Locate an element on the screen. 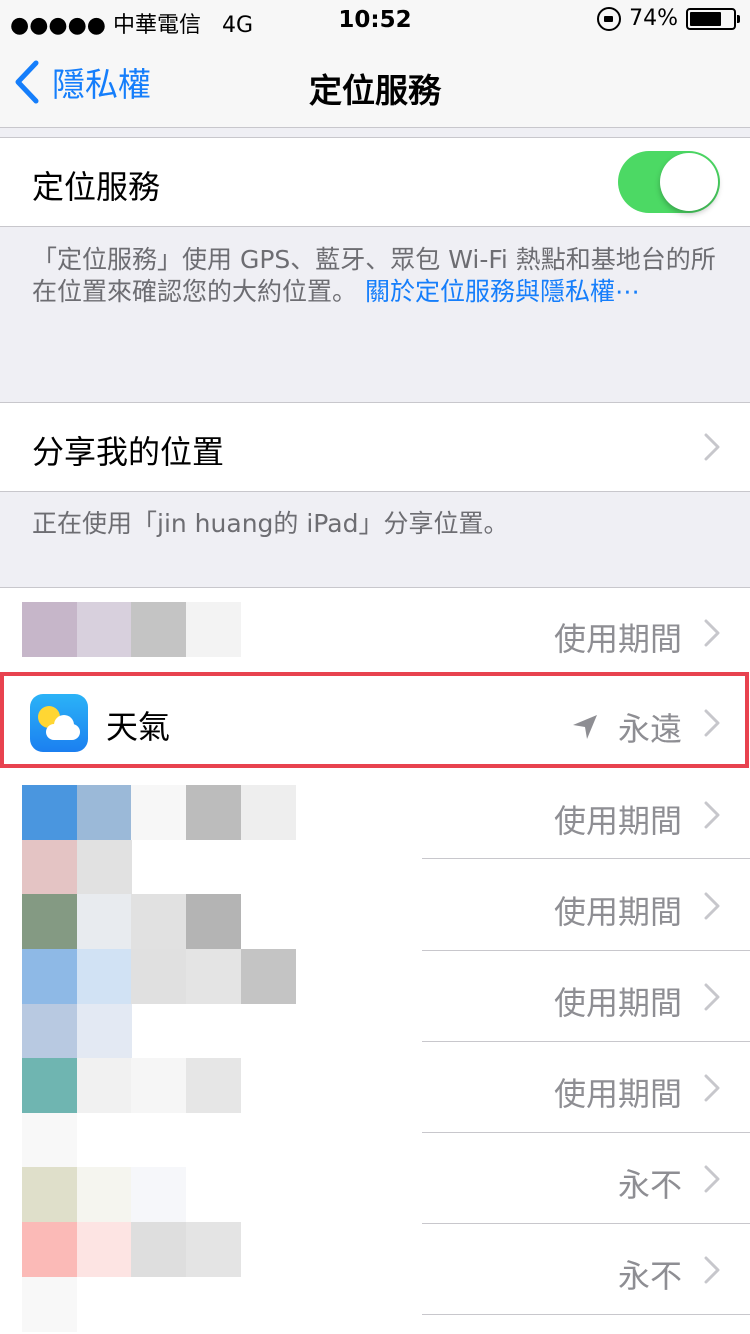 The image size is (750, 1334). weather-icon is located at coordinates (59, 723).